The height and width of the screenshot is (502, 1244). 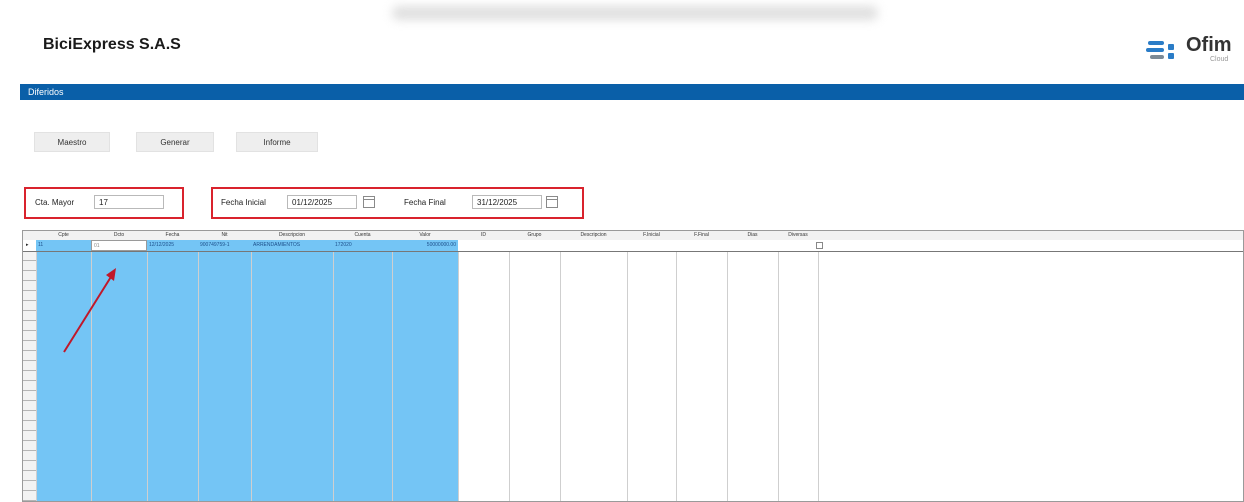 What do you see at coordinates (175, 142) in the screenshot?
I see `generar-button: Generar` at bounding box center [175, 142].